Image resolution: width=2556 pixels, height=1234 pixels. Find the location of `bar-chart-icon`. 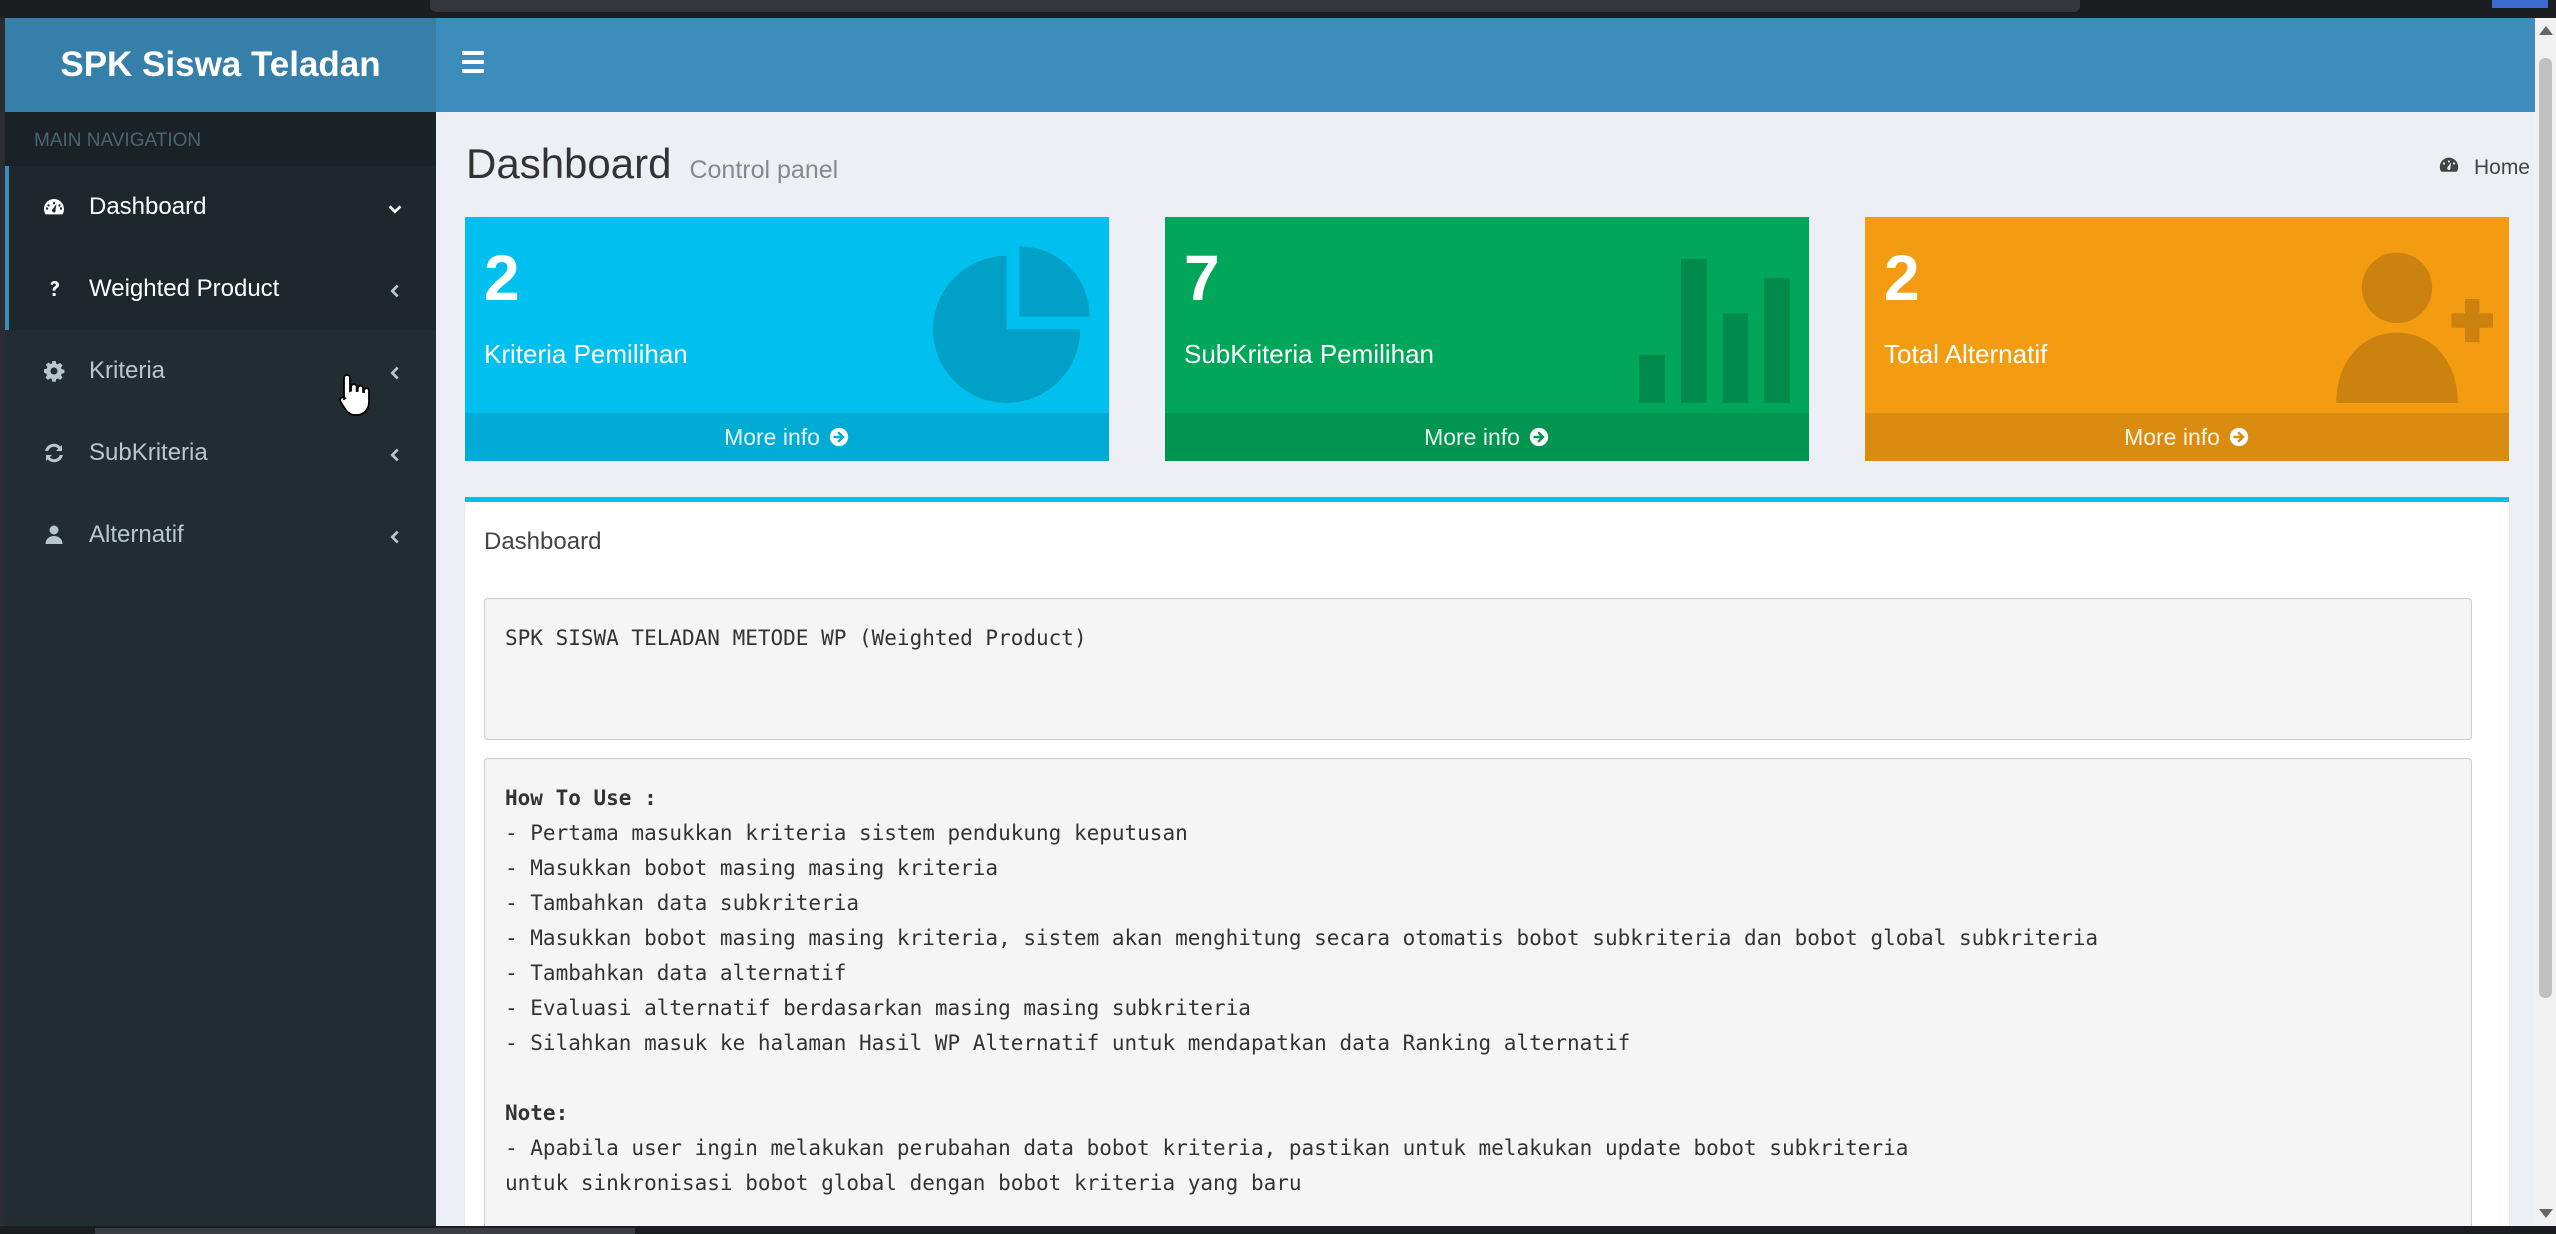

bar-chart-icon is located at coordinates (1713, 323).